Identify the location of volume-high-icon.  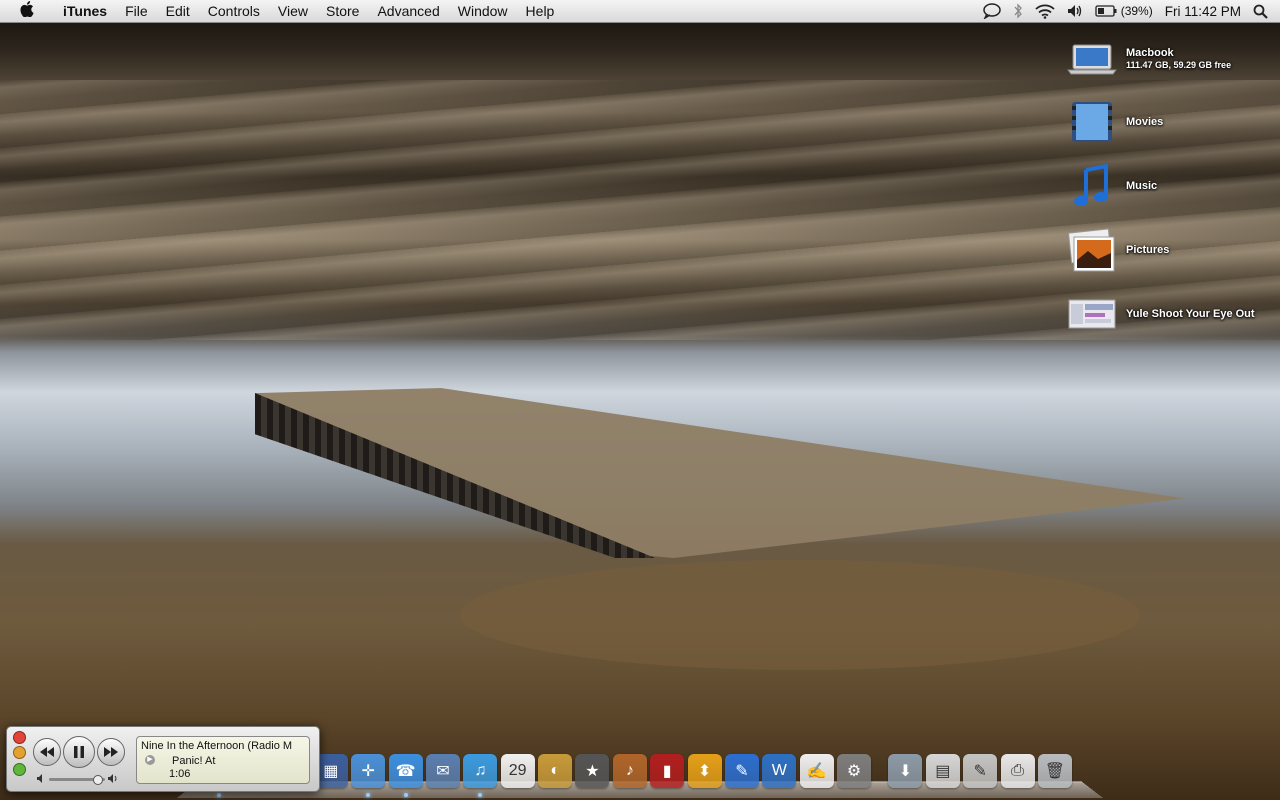
(113, 779).